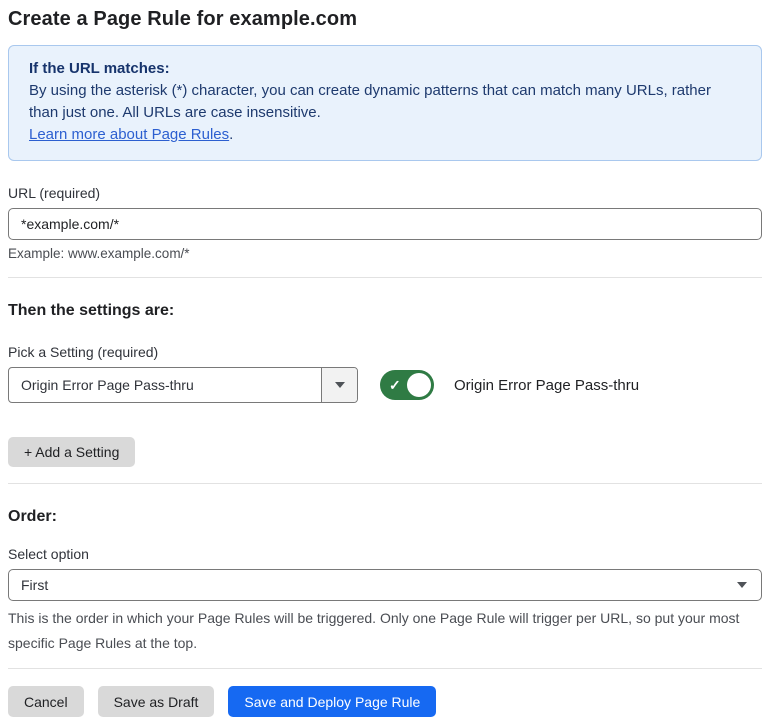  Describe the element at coordinates (54, 193) in the screenshot. I see `url-field-label: URL (required)` at that location.